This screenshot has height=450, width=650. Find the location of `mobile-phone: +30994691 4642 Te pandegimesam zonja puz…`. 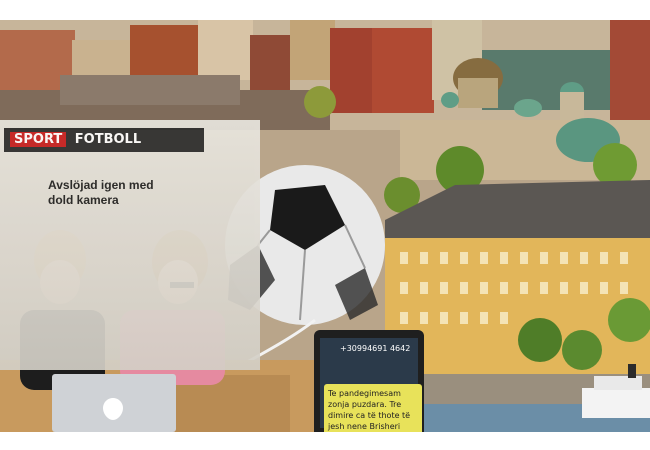

mobile-phone: +30994691 4642 Te pandegimesam zonja puz… is located at coordinates (369, 381).